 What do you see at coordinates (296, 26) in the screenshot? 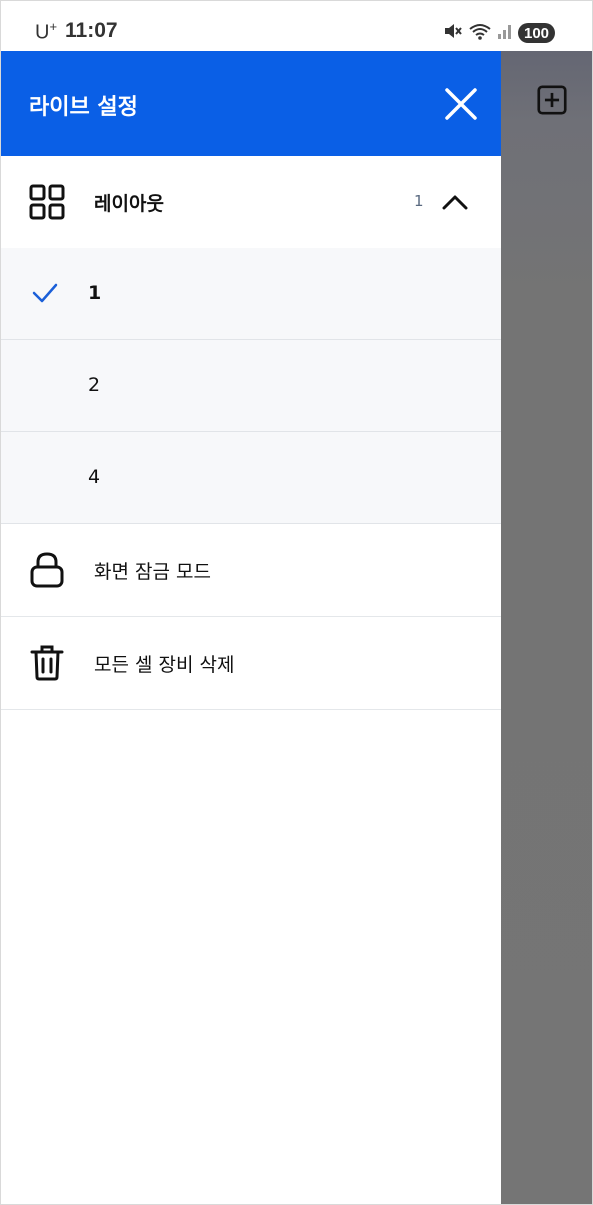
I see `status-bar: U+ 11:07 100` at bounding box center [296, 26].